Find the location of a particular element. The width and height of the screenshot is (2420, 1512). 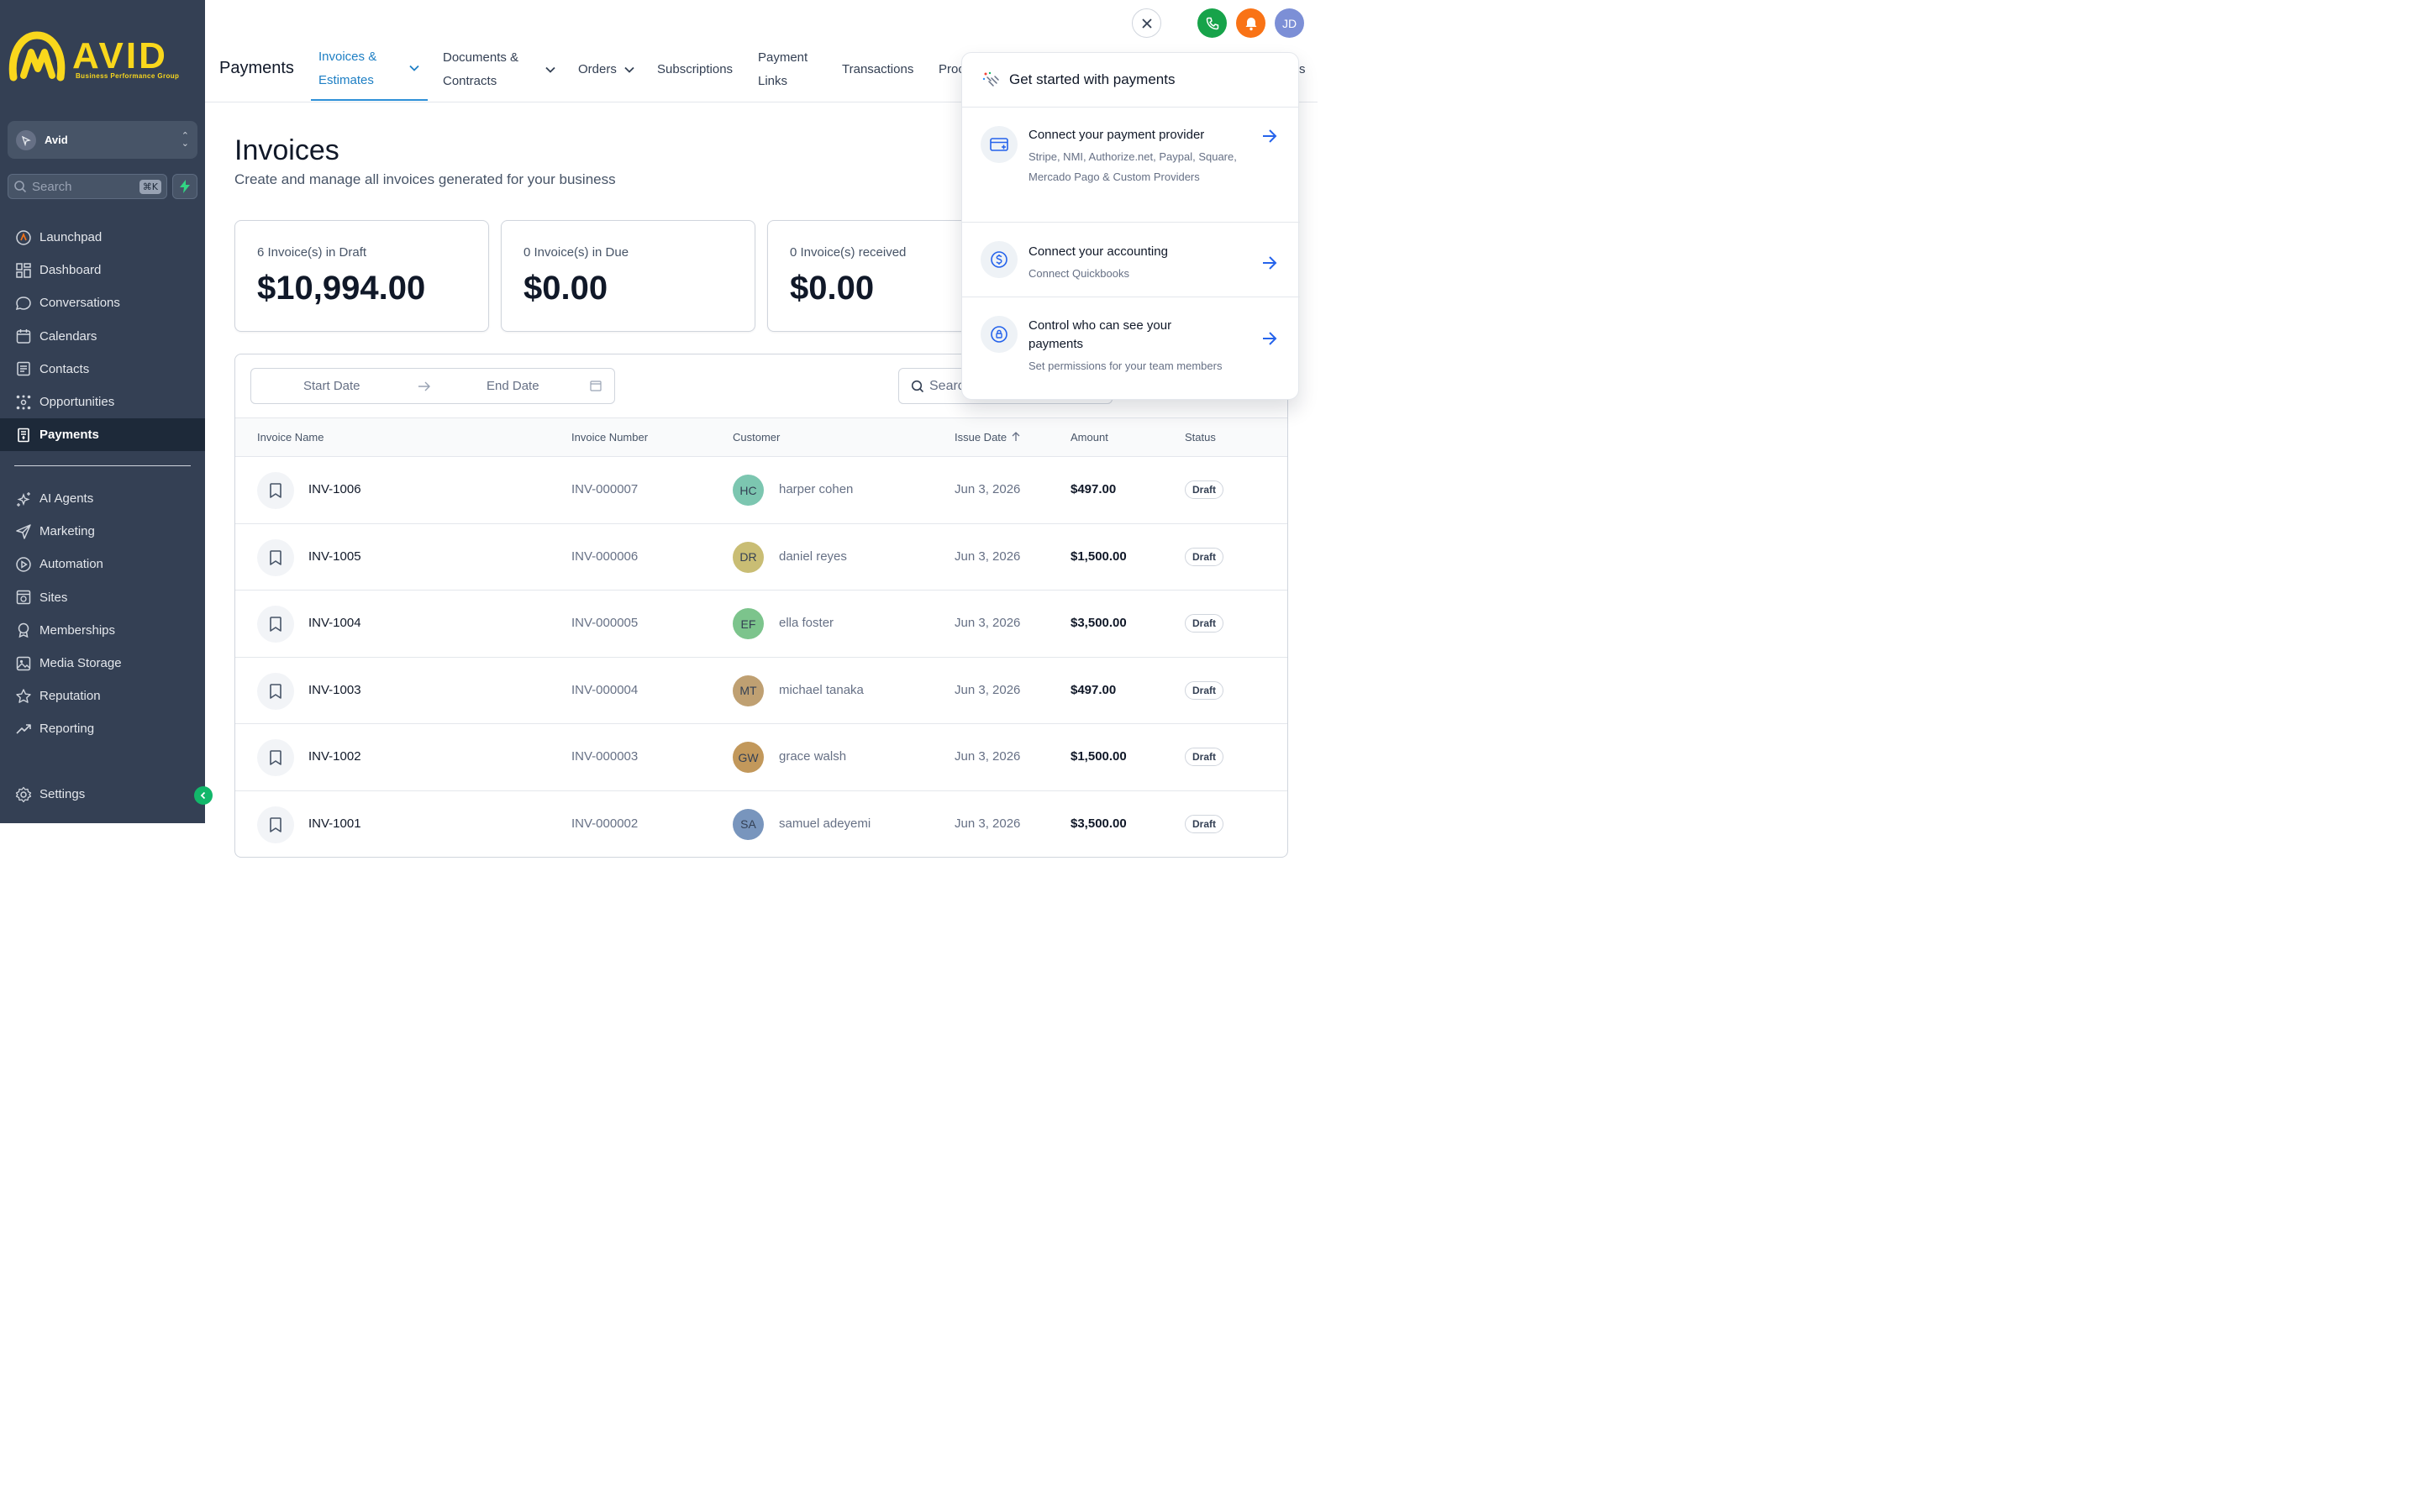

bell-icon is located at coordinates (1251, 23).